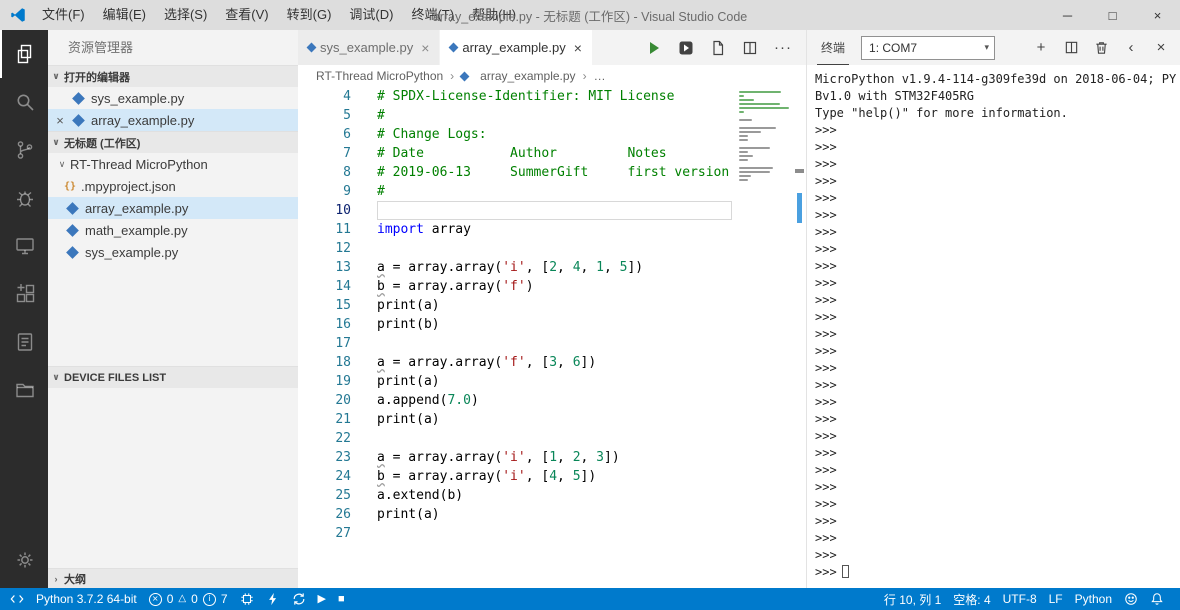 The image size is (1180, 610). Describe the element at coordinates (552, 115) in the screenshot. I see `code-line: 5 #` at that location.